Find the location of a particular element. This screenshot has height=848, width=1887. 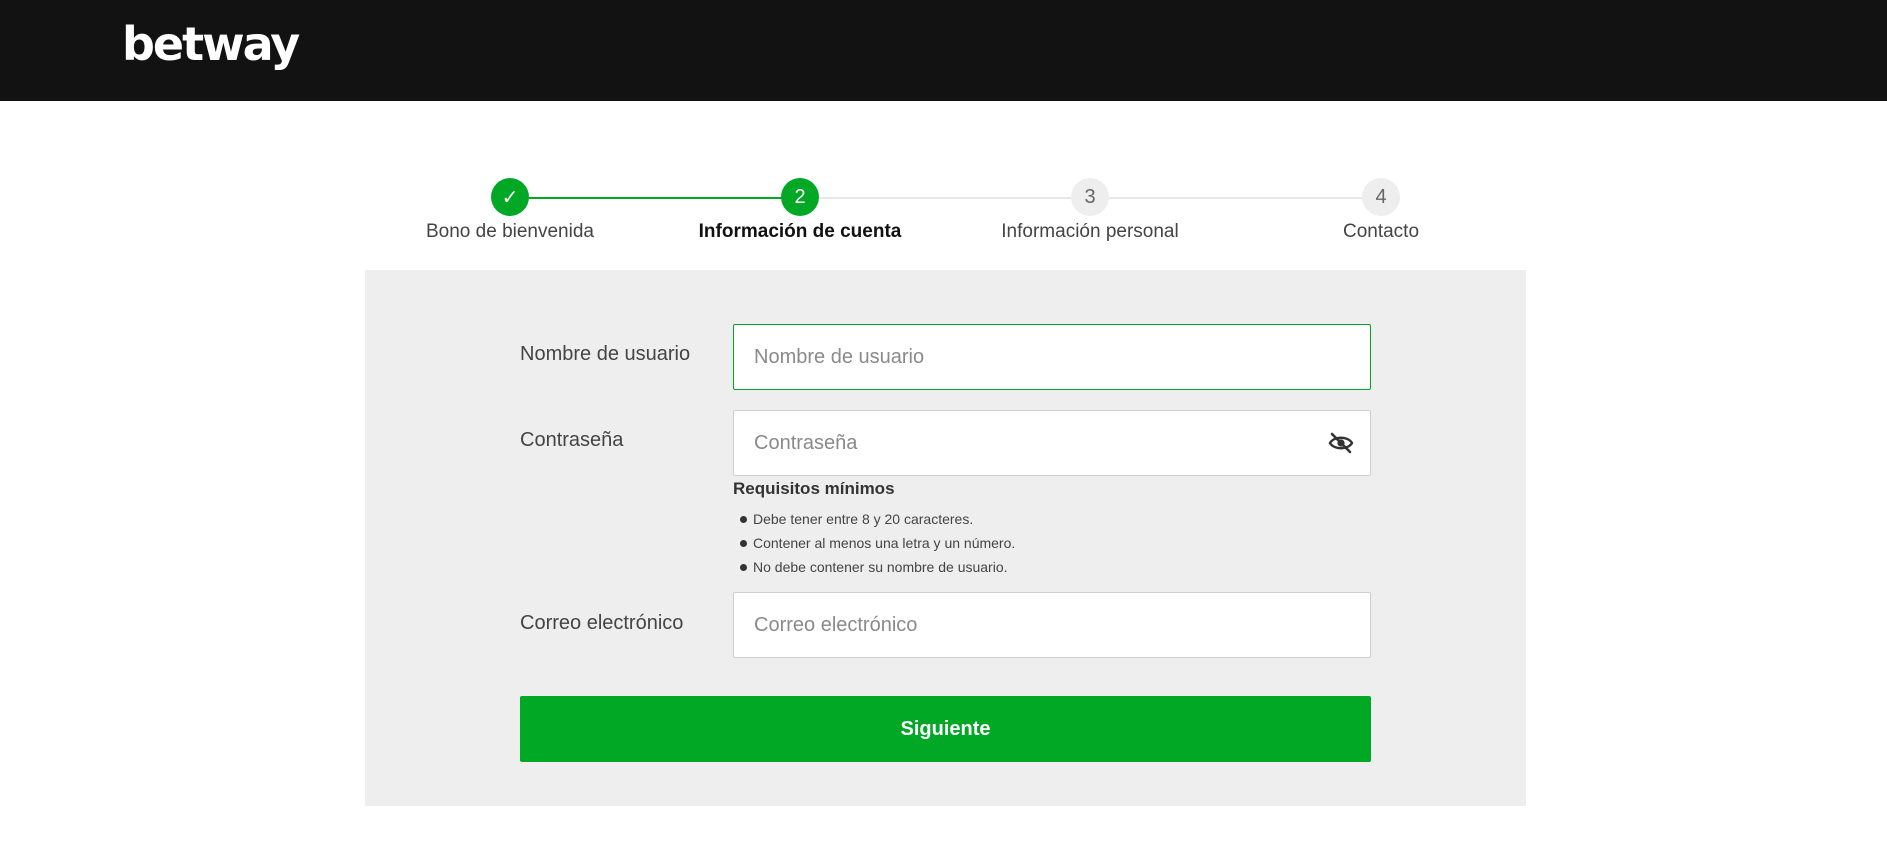

username-field is located at coordinates (1052, 357).